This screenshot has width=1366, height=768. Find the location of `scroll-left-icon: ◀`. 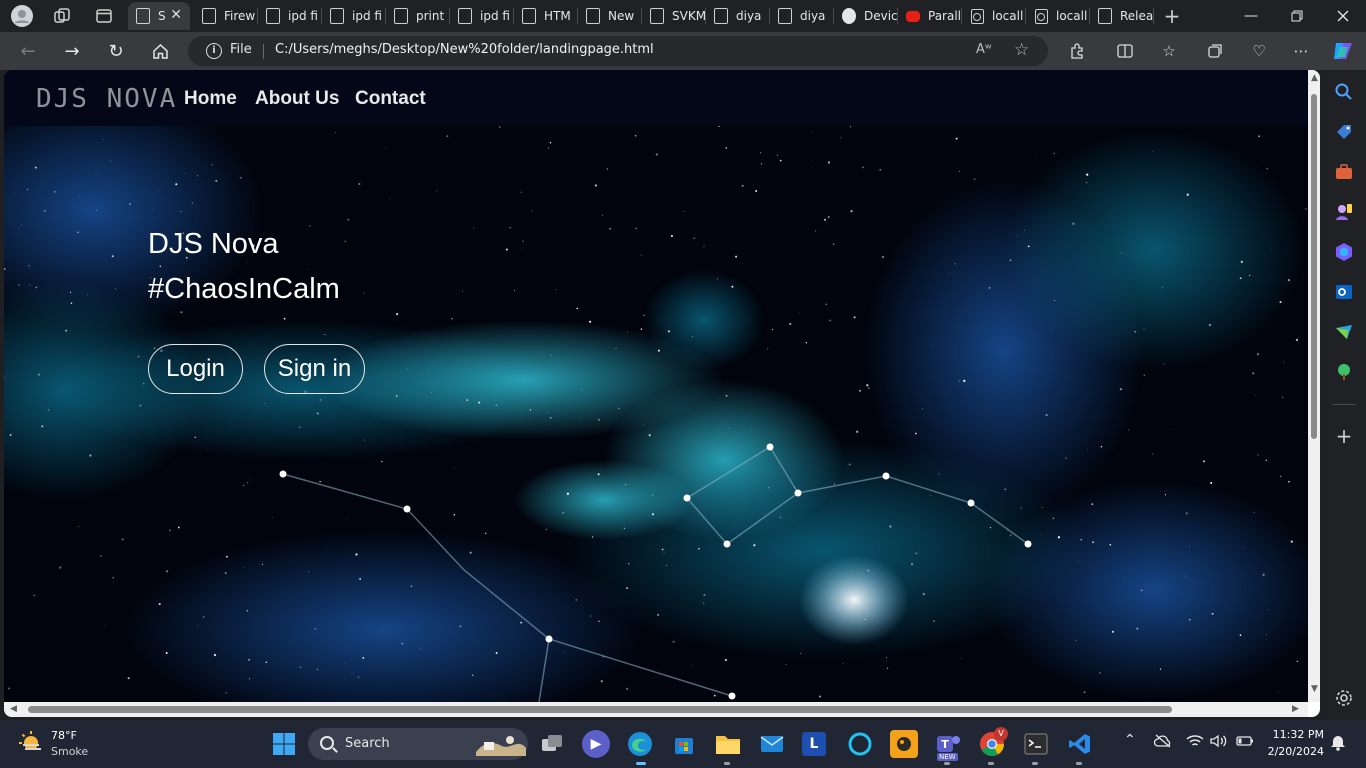

scroll-left-icon: ◀ is located at coordinates (13, 709).